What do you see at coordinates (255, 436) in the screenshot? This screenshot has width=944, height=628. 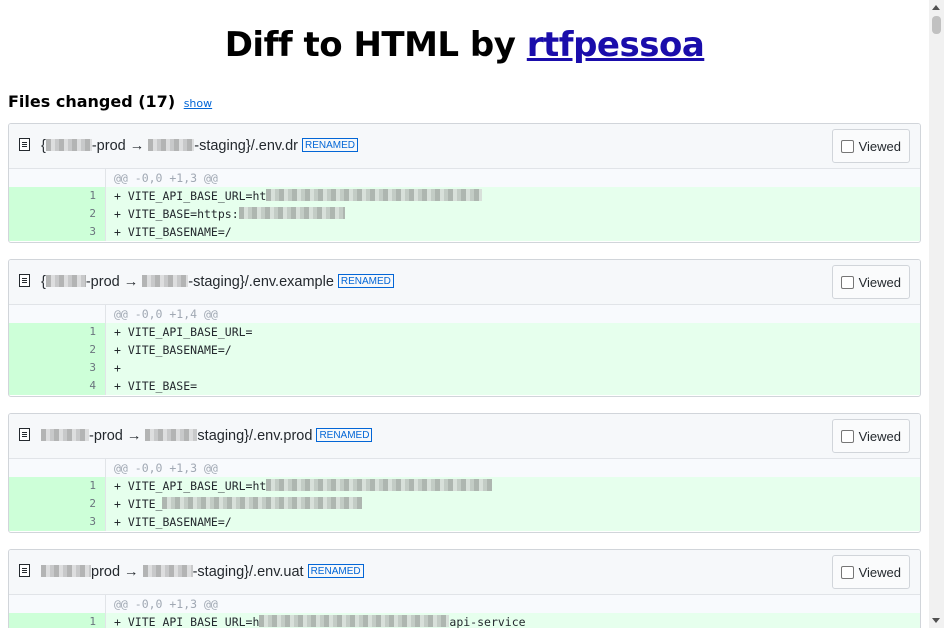 I see `file-name-part: staging}/.env.prod` at bounding box center [255, 436].